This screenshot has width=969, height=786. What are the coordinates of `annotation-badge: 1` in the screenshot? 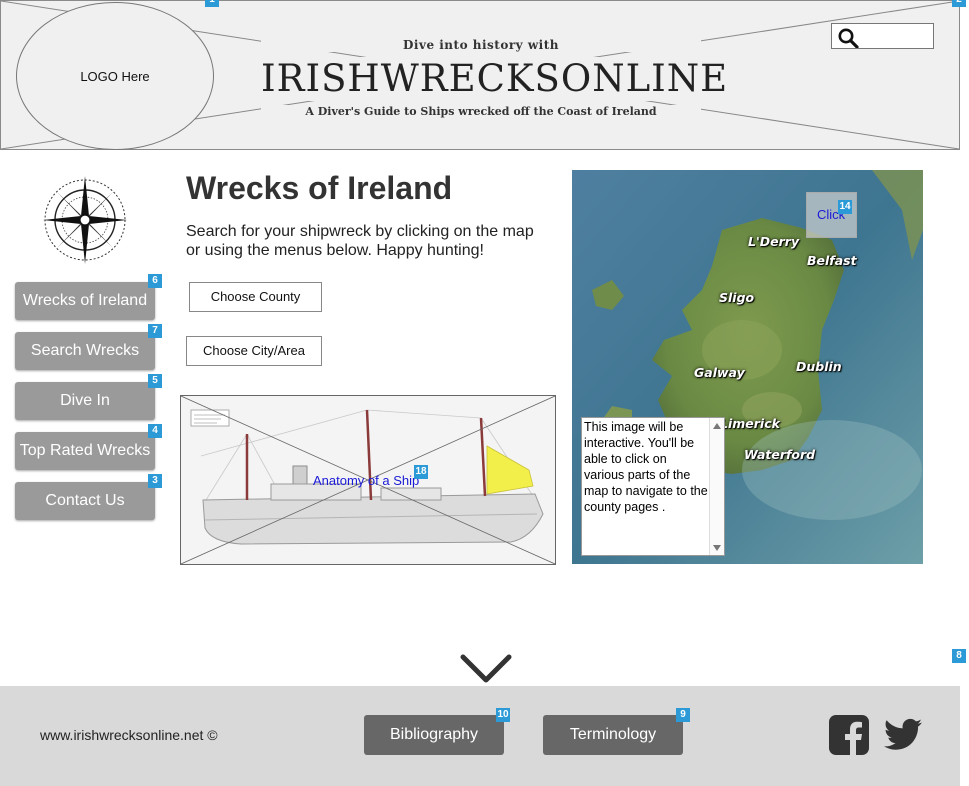 It's located at (212, 3).